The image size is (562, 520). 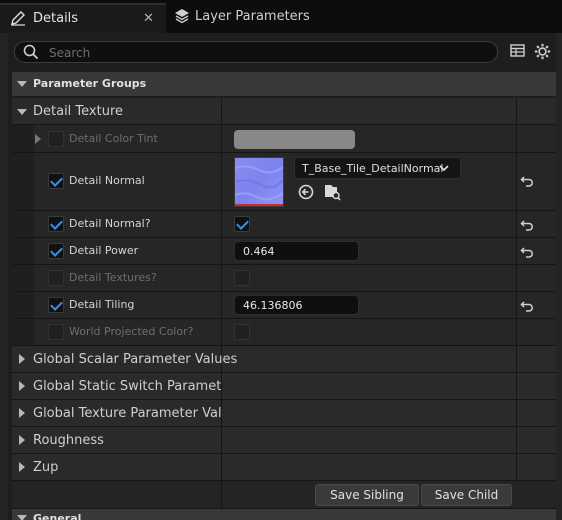 I want to click on param-label: Detail Textures?, so click(x=113, y=277).